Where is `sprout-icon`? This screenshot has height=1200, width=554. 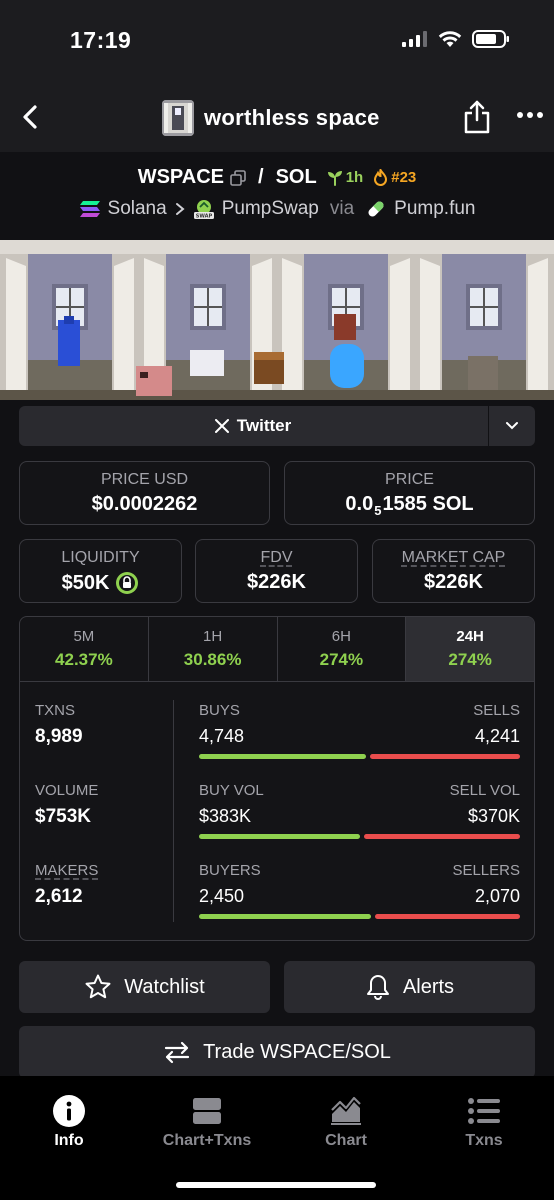 sprout-icon is located at coordinates (334, 178).